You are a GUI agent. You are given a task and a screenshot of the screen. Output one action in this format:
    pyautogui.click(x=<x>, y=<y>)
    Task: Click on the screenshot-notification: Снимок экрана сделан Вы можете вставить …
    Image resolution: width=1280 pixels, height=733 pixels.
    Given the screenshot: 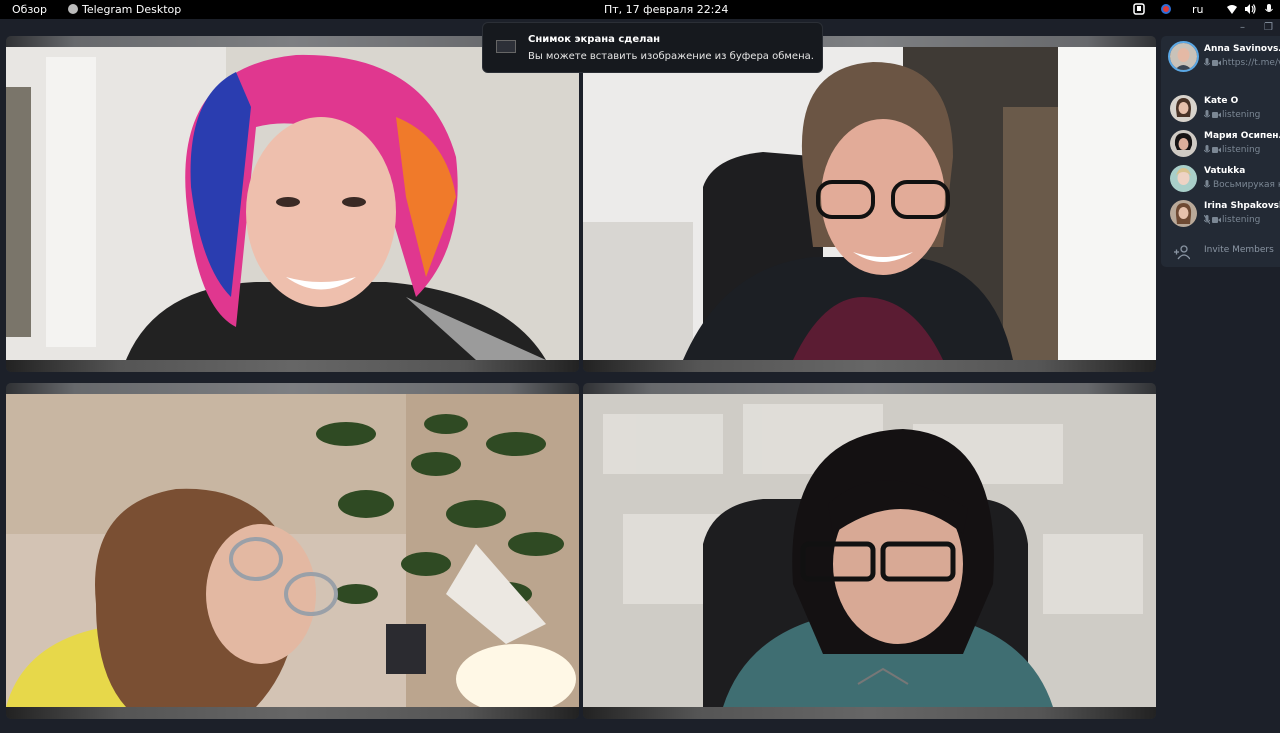 What is the action you would take?
    pyautogui.click(x=652, y=47)
    